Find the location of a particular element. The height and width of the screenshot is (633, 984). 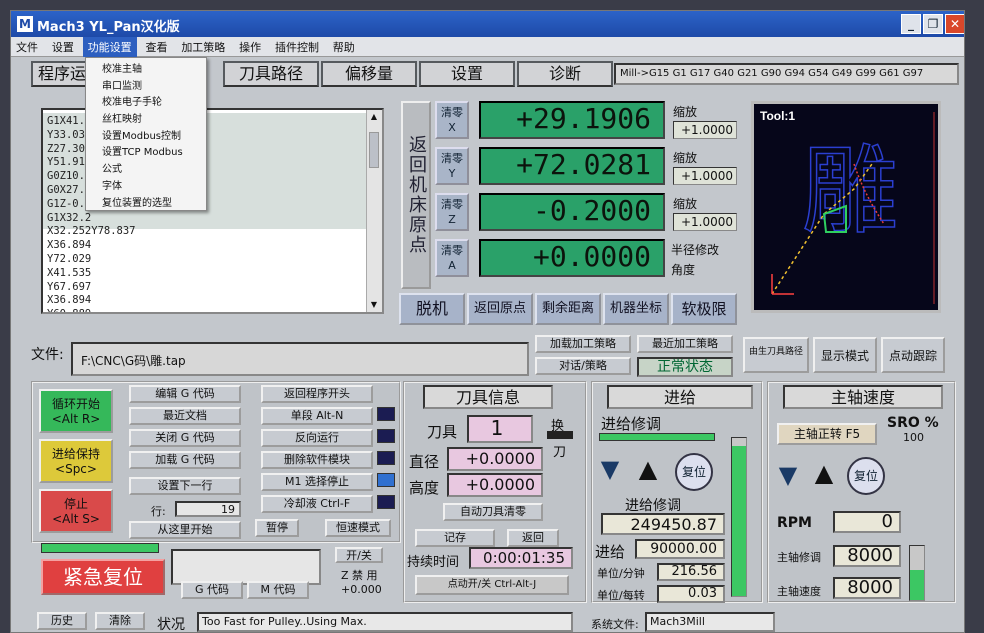

spindle-speed-value: 8000 is located at coordinates (867, 588).